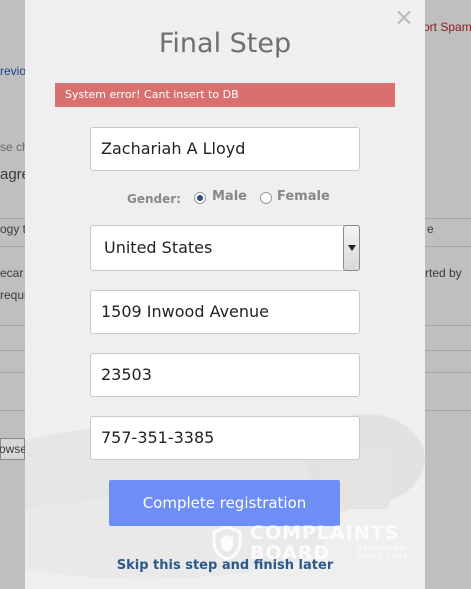 Image resolution: width=471 pixels, height=589 pixels. What do you see at coordinates (225, 248) in the screenshot?
I see `country-select: United States` at bounding box center [225, 248].